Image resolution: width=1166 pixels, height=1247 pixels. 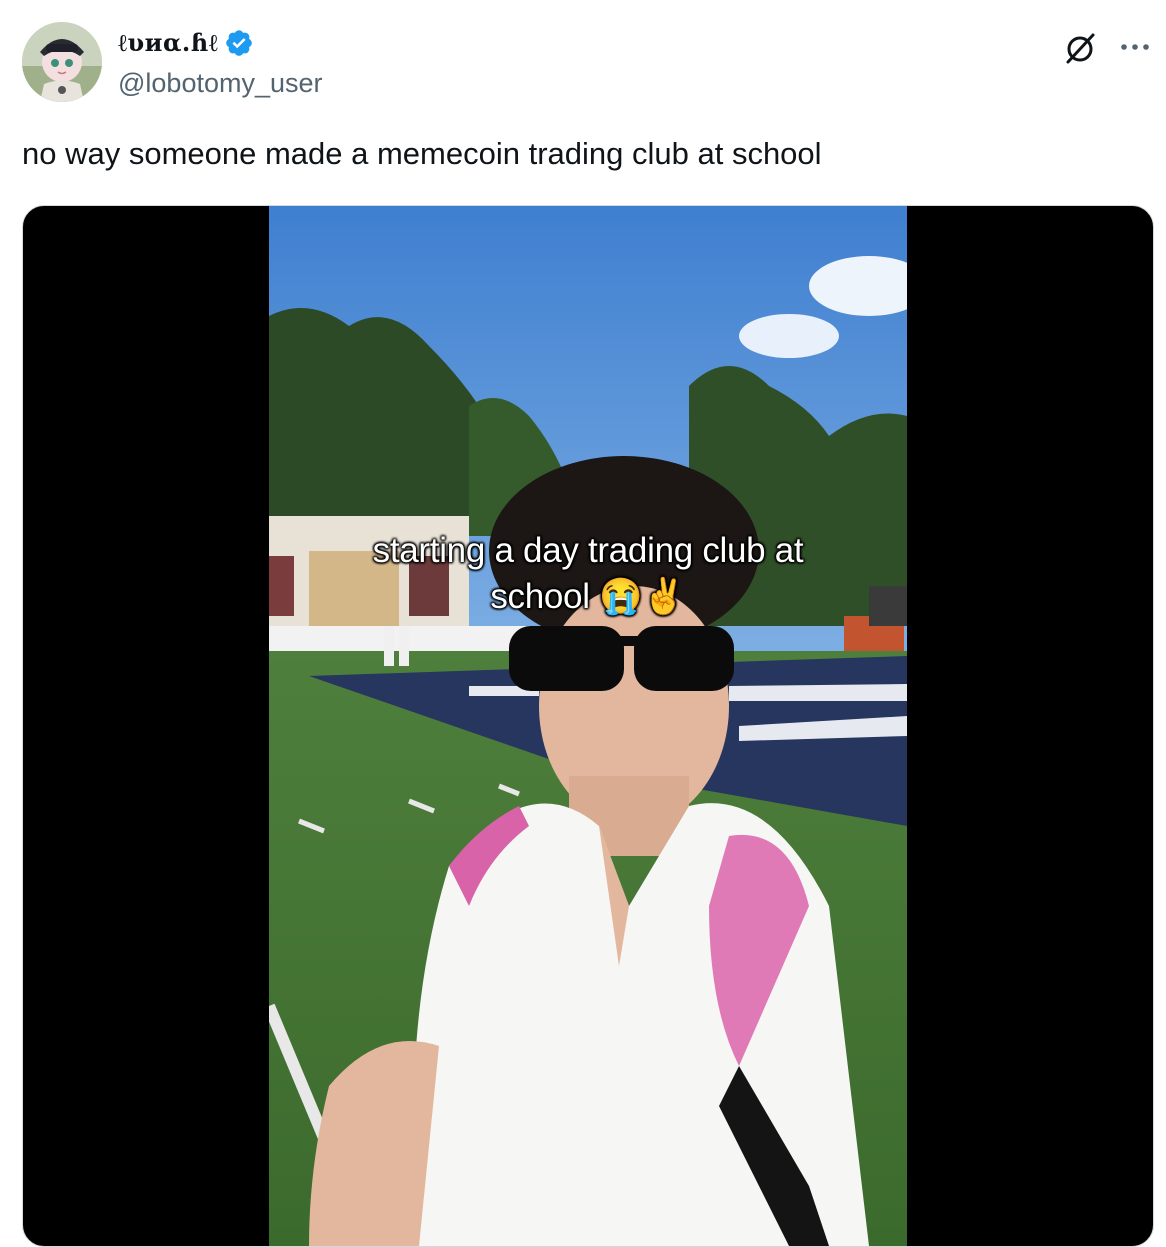 I want to click on grok-slash-icon, so click(x=1080, y=48).